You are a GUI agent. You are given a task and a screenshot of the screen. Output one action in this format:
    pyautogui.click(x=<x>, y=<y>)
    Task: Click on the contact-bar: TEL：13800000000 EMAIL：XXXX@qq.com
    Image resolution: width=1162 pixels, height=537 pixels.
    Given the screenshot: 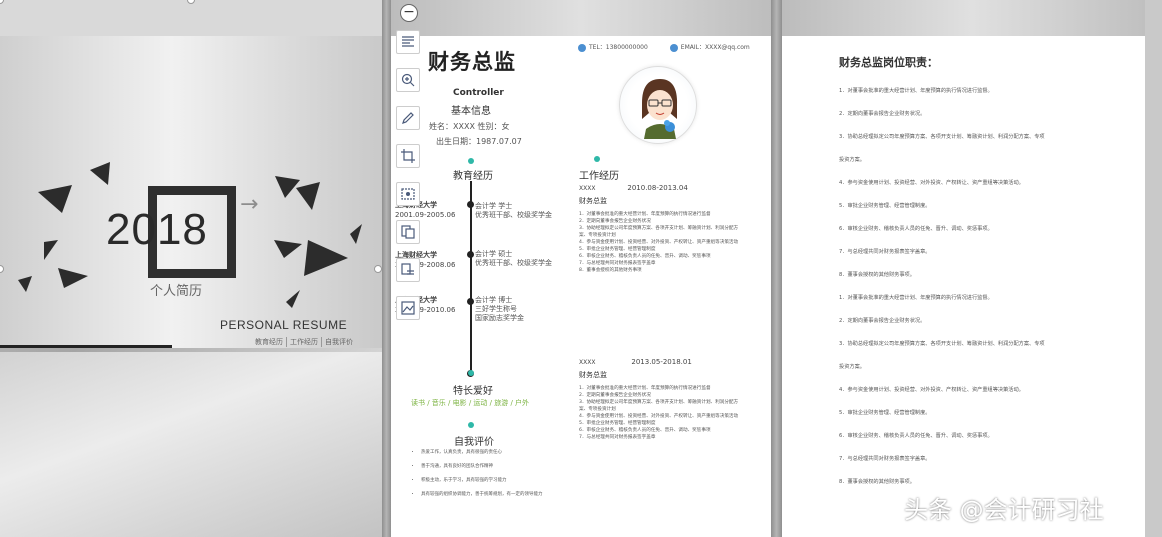 What is the action you would take?
    pyautogui.click(x=664, y=47)
    